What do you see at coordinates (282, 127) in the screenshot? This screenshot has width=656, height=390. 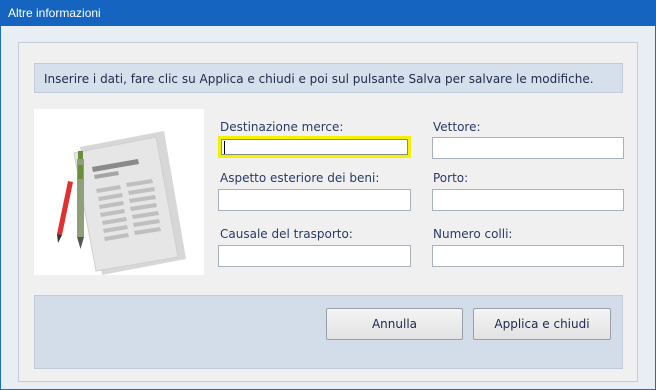 I see `destinazione-label: Destinazione merce:` at bounding box center [282, 127].